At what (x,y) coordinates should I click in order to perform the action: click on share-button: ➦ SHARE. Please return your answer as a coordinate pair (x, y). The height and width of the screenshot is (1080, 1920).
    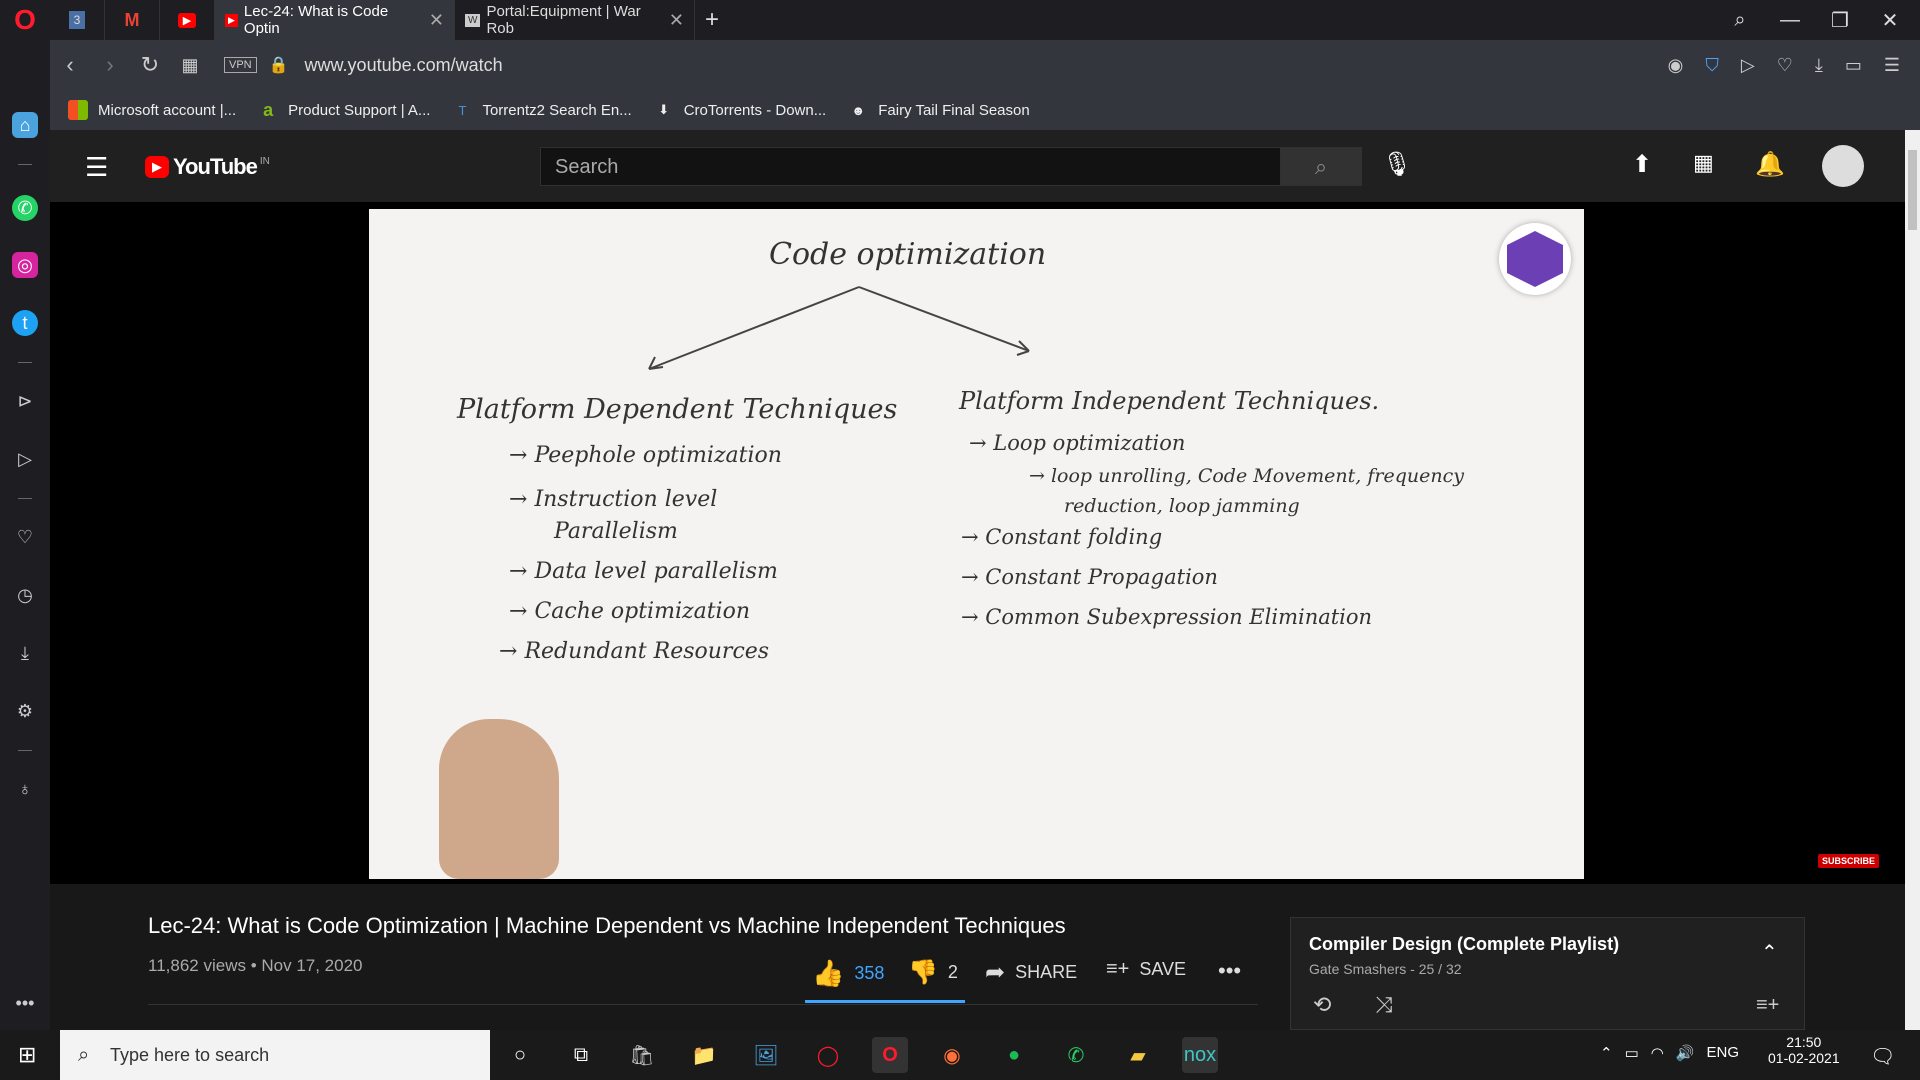
    Looking at the image, I should click on (1031, 972).